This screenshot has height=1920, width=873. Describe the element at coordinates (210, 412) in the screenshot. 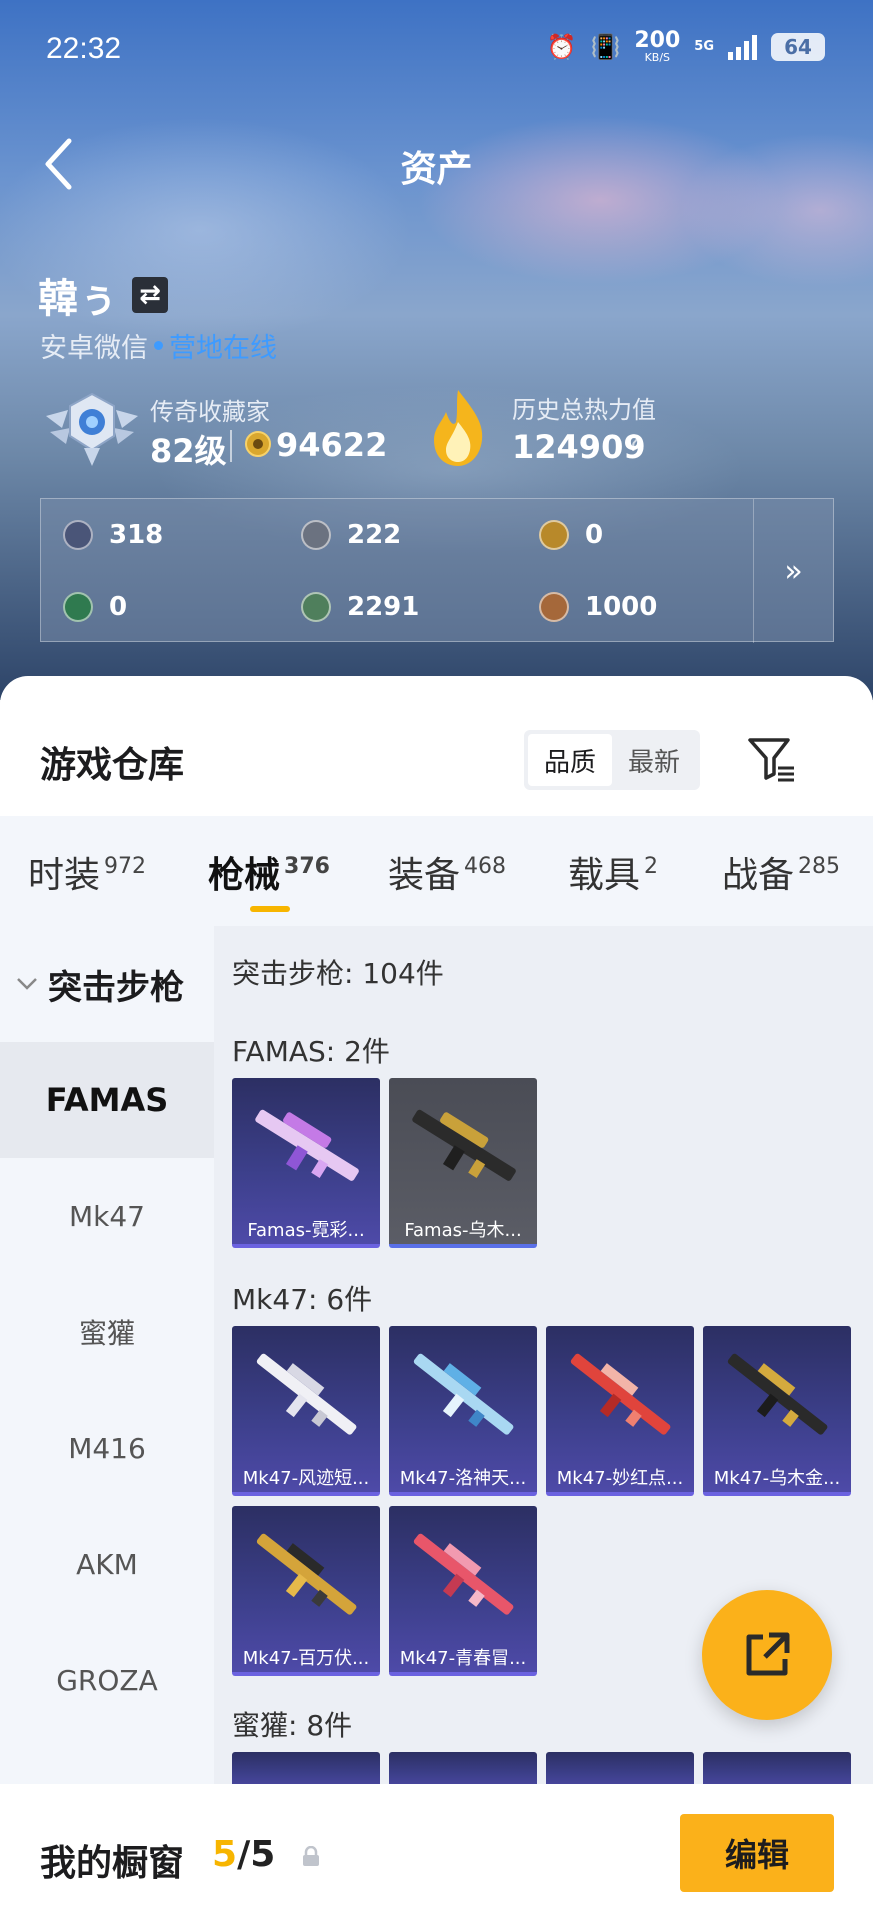

I see `rank-title: 传奇收藏家` at that location.